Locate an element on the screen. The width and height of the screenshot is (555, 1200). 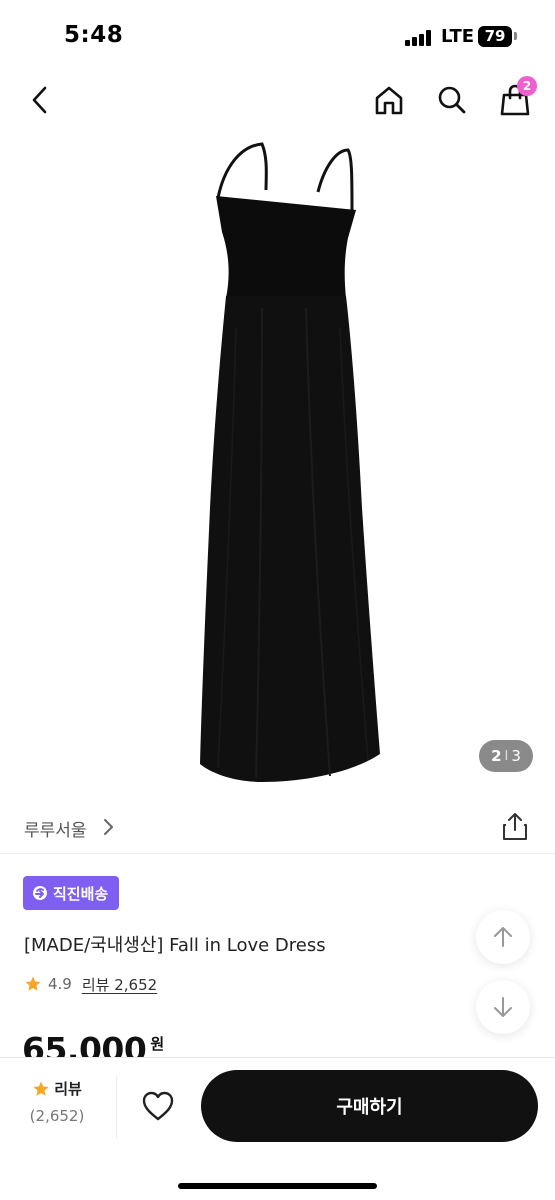
bottom-action-bar: 리뷰 (2,652) 구매하기 is located at coordinates (277, 1128).